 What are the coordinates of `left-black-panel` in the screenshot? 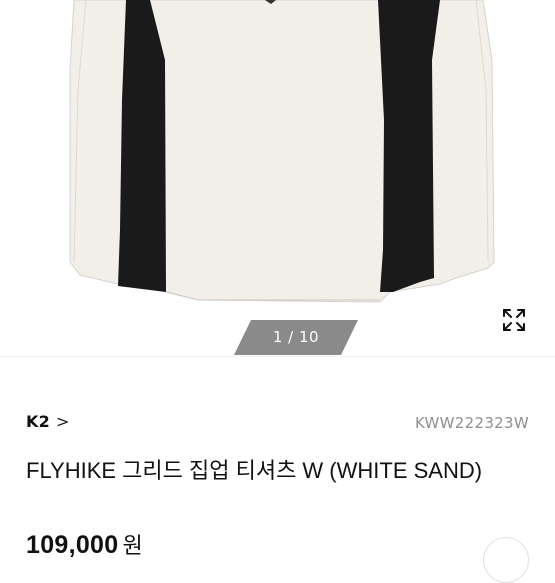 It's located at (142, 146).